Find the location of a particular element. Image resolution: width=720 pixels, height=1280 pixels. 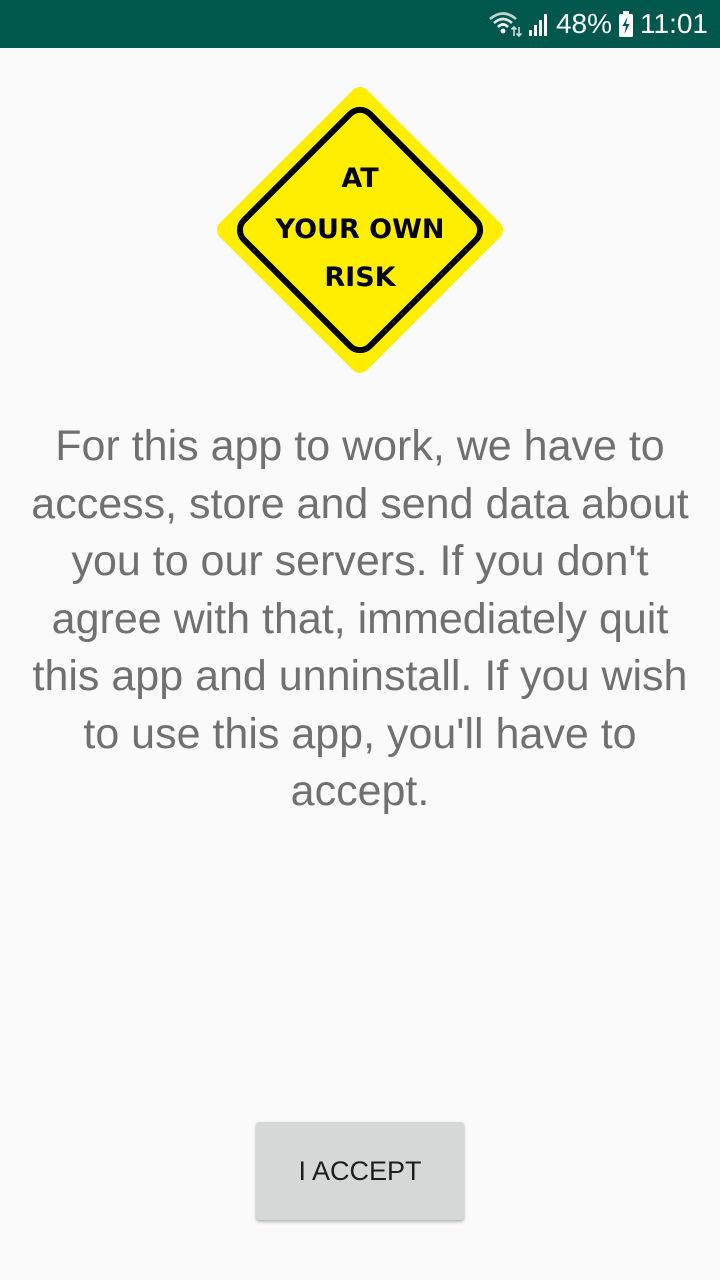

warning-sign-line-2: YOUR OWN is located at coordinates (360, 229).